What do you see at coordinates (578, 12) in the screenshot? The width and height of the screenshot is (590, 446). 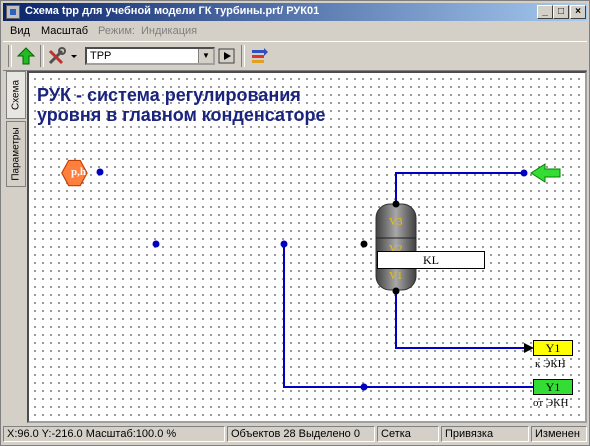 I see `close-button: ×` at bounding box center [578, 12].